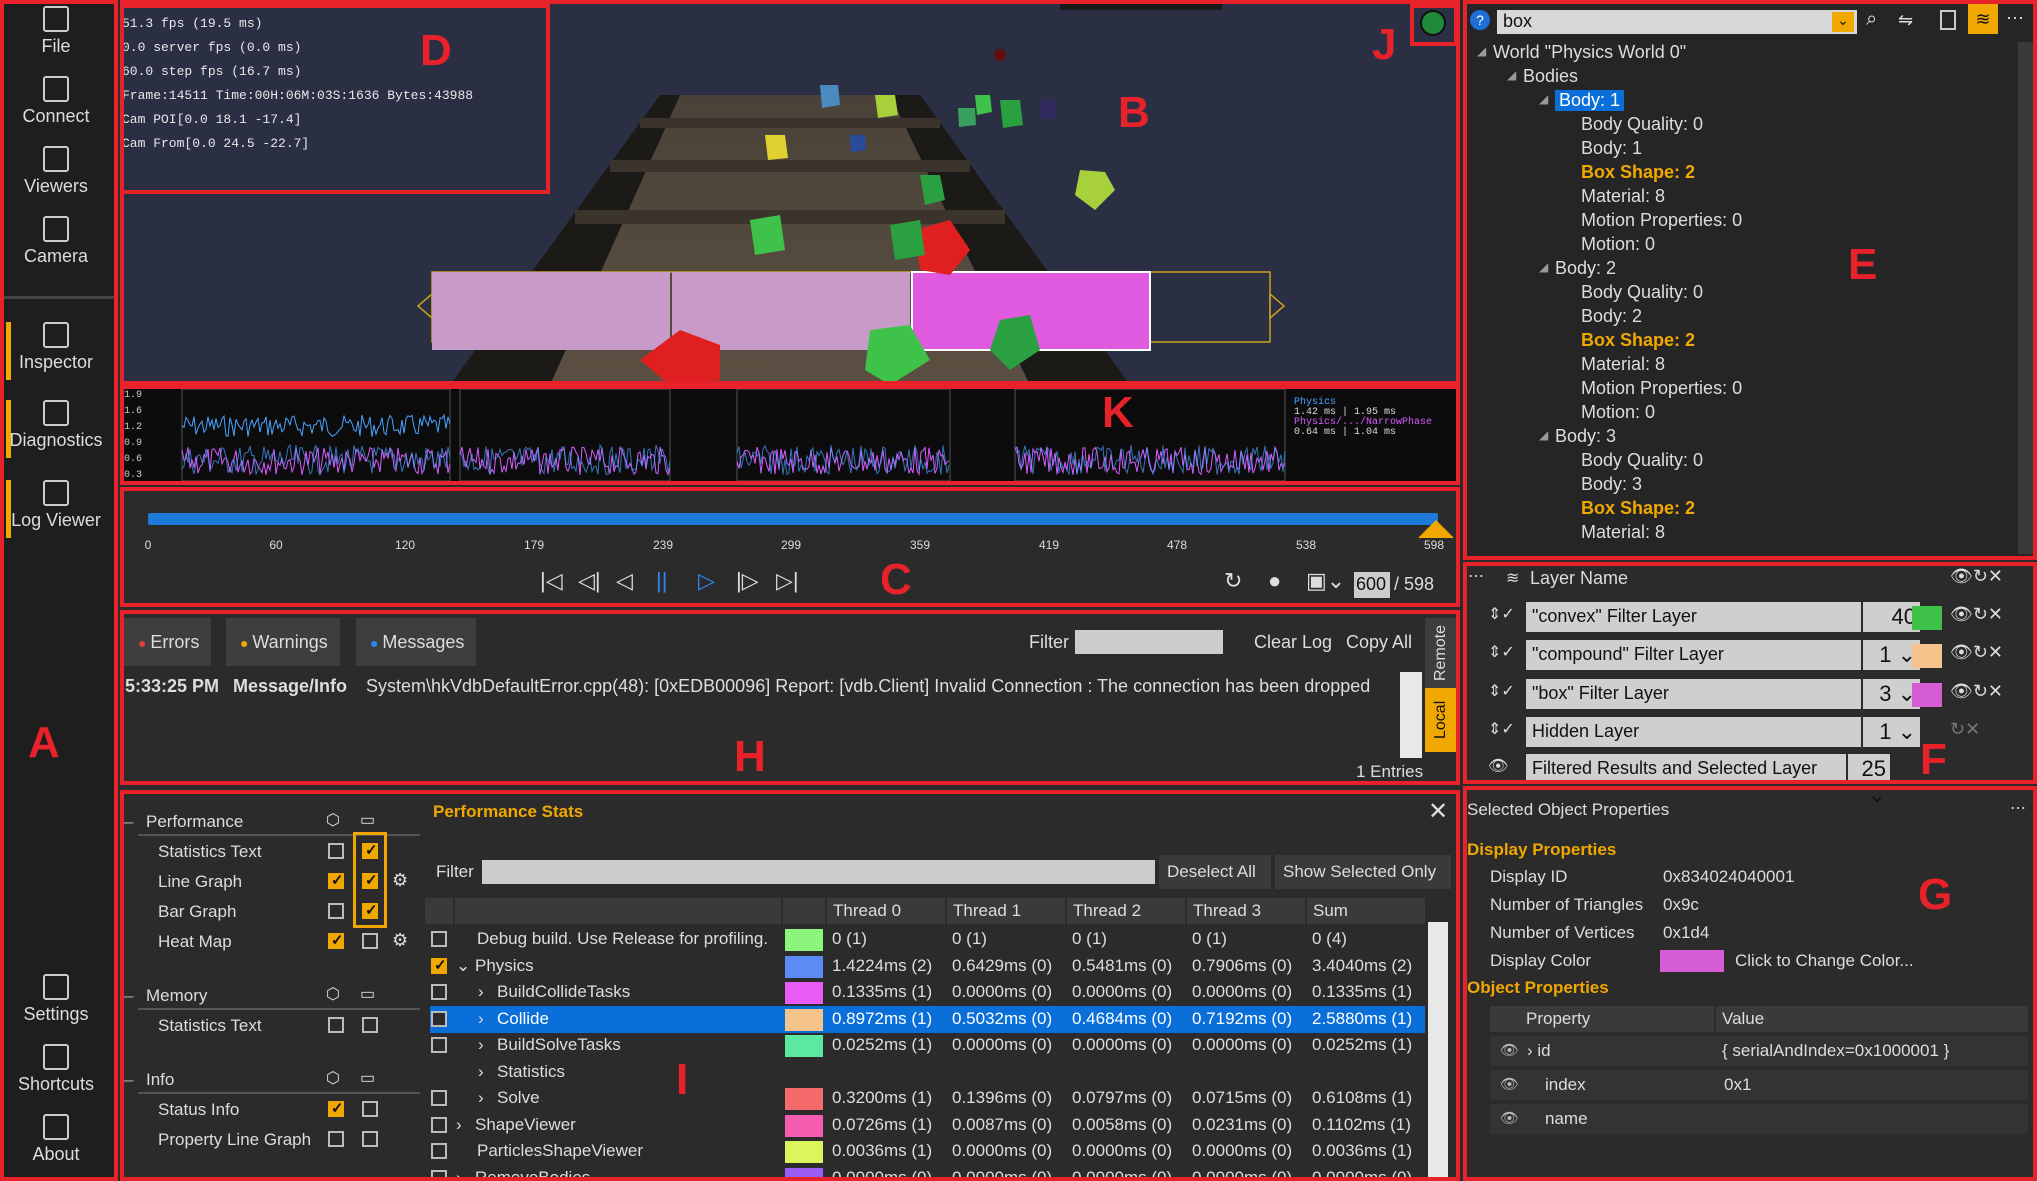  Describe the element at coordinates (646, 1072) in the screenshot. I see `perf-row-name: Statistics` at that location.